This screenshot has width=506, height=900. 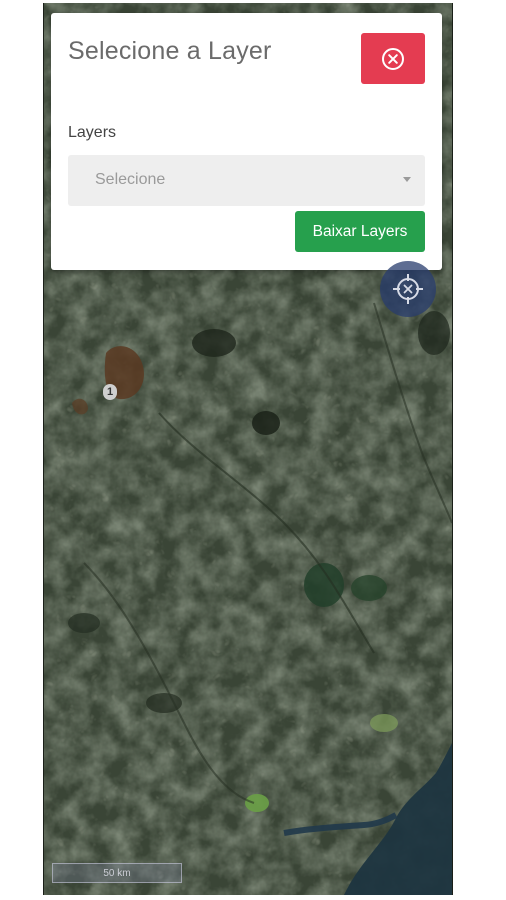 I want to click on crosshair-locate-icon, so click(x=408, y=289).